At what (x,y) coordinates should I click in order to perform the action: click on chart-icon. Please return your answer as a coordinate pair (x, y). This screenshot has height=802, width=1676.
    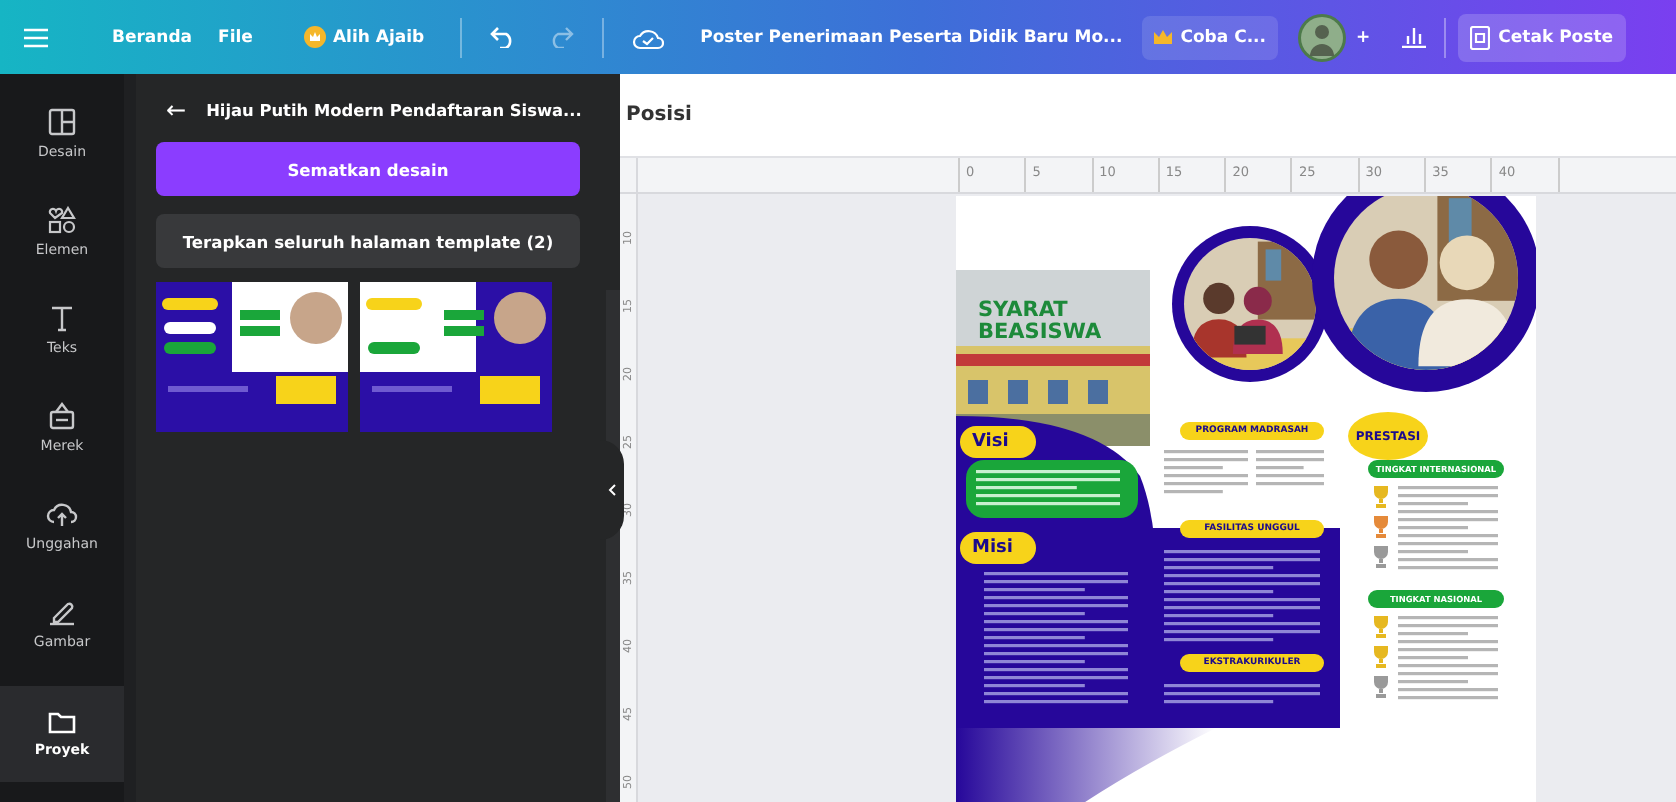
    Looking at the image, I should click on (1414, 37).